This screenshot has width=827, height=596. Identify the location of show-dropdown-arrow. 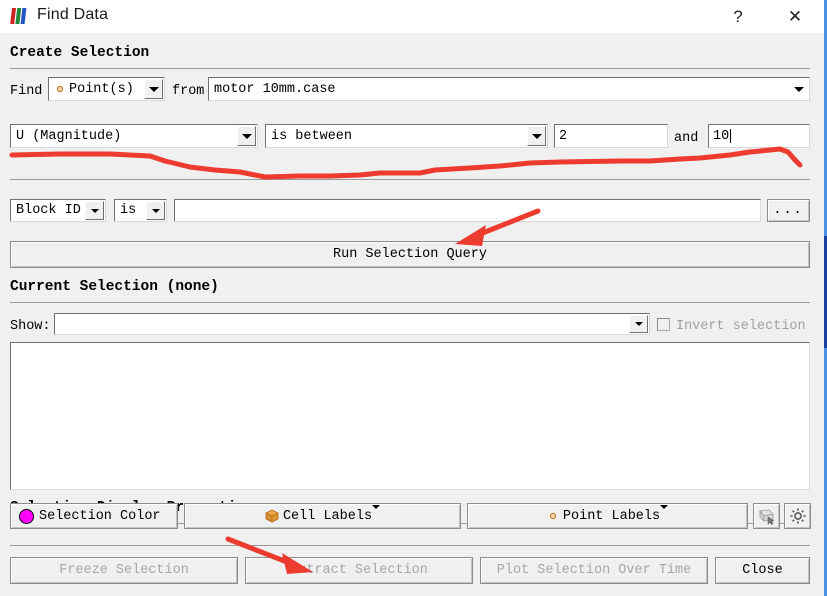
(638, 324).